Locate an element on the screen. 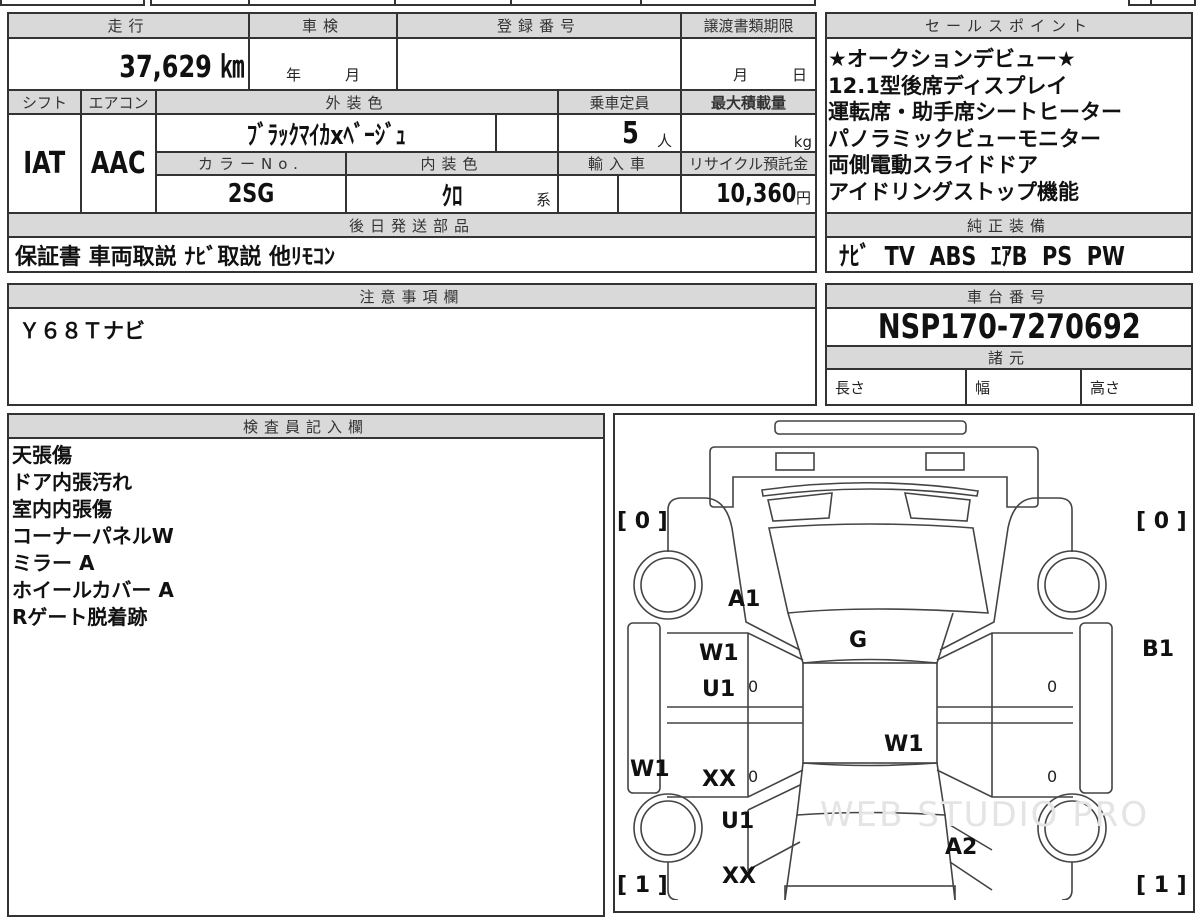  damage-mark-u1: U1 is located at coordinates (719, 689).